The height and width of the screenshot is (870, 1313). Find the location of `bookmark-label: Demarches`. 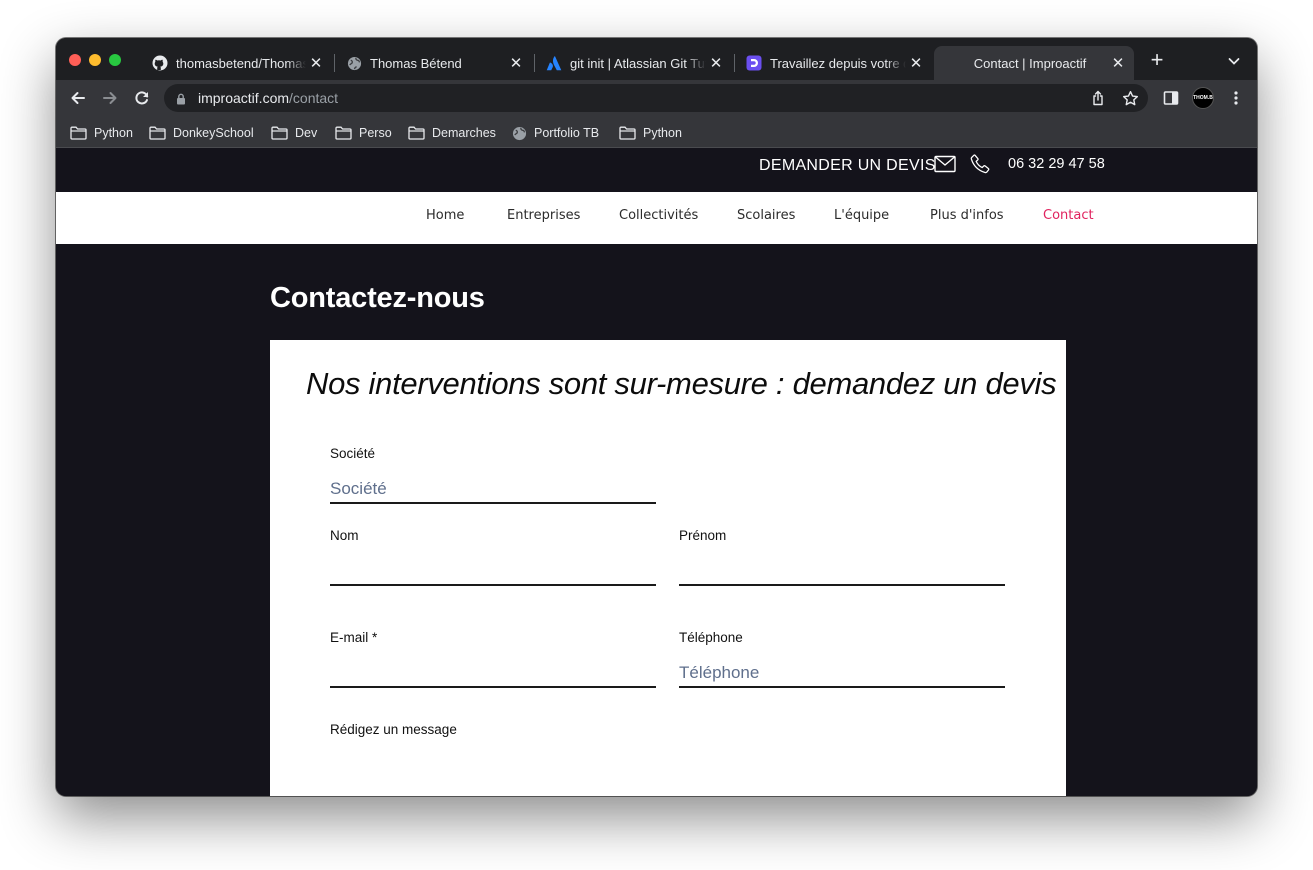

bookmark-label: Demarches is located at coordinates (464, 133).